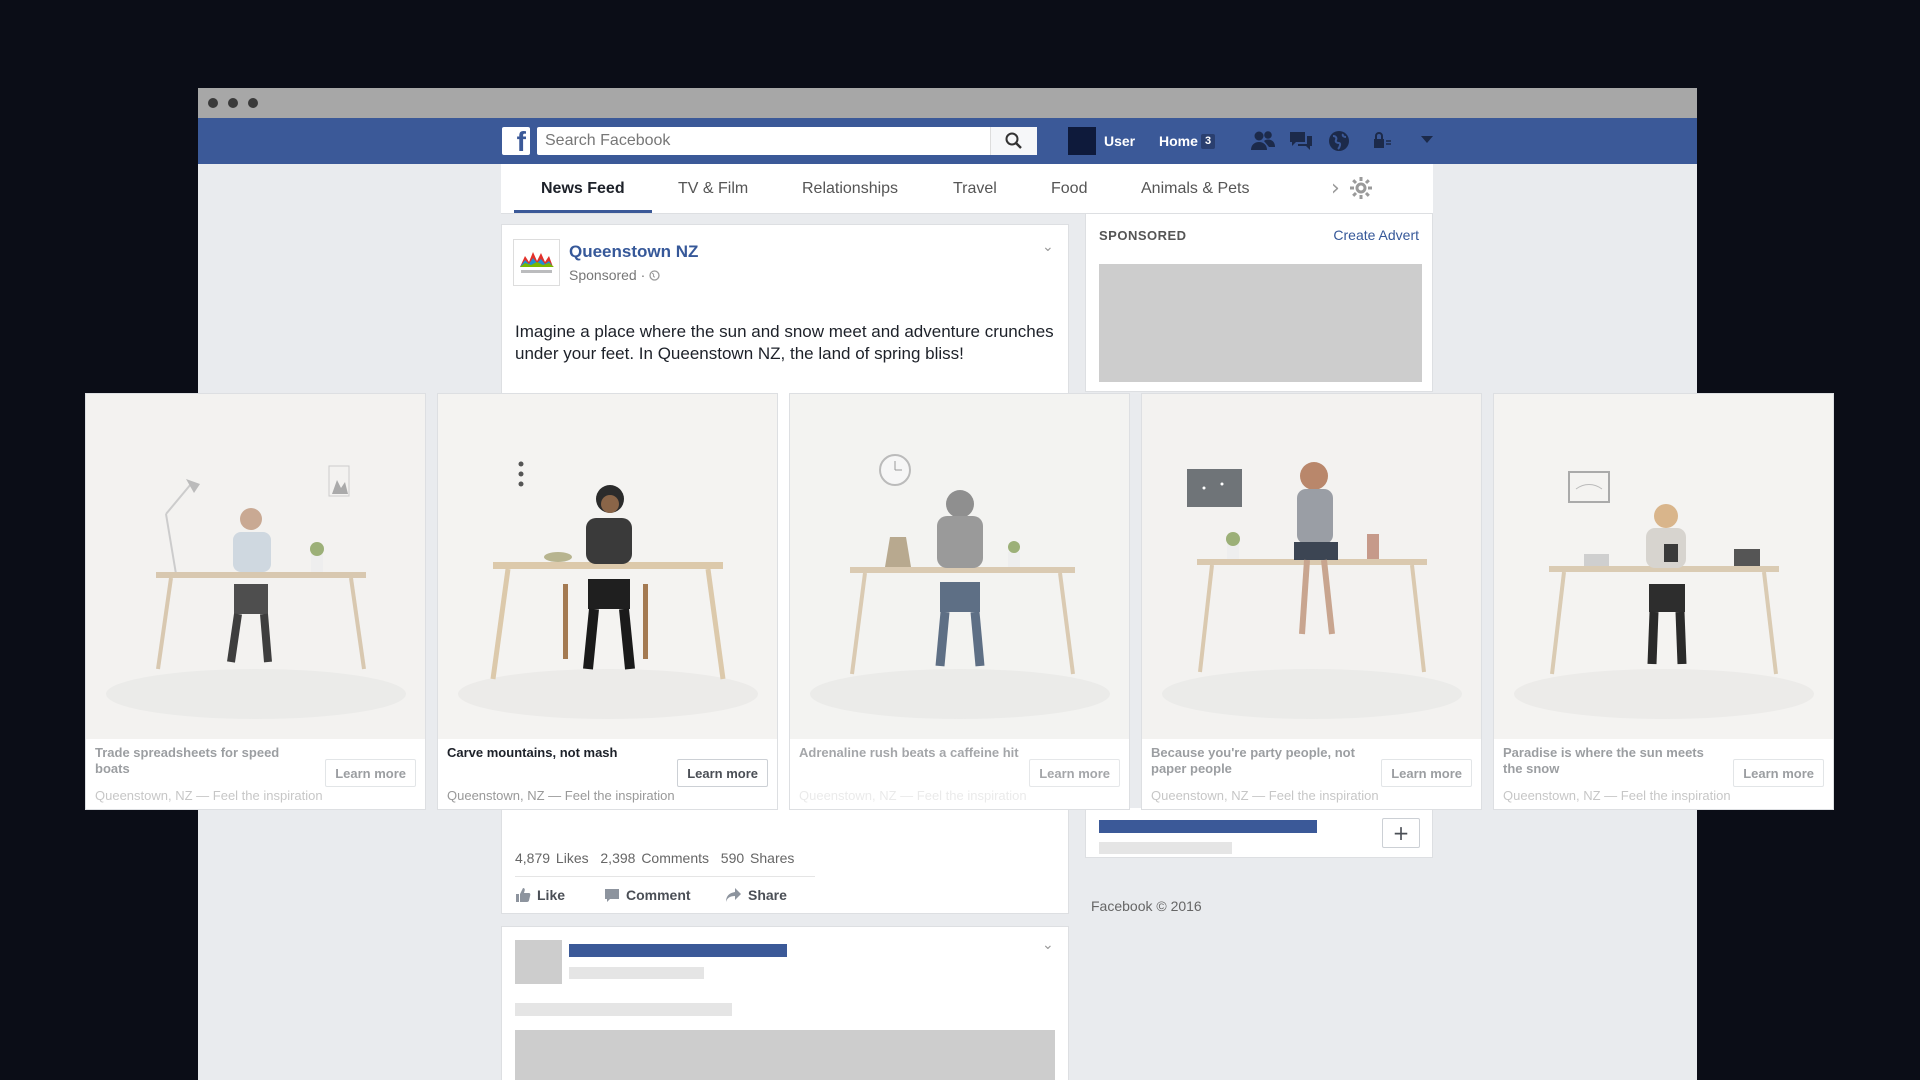 The width and height of the screenshot is (1920, 1080). I want to click on tab-tv-film: TV & Film, so click(713, 189).